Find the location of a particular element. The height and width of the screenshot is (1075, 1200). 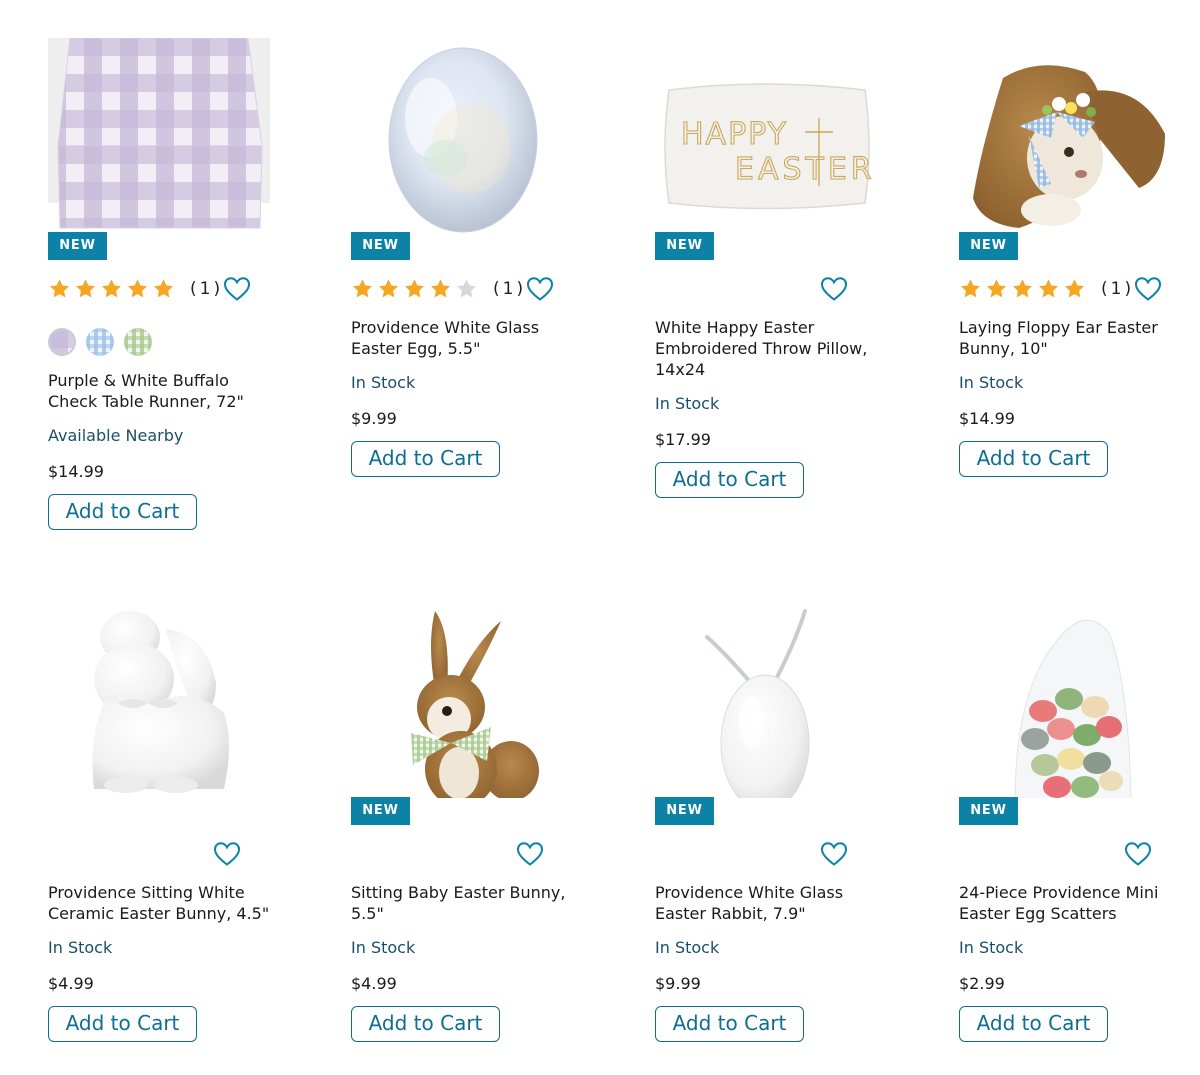

stock-status: Available Nearby is located at coordinates (116, 435).